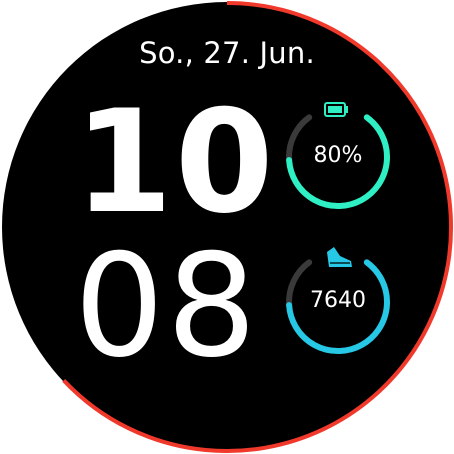  What do you see at coordinates (166, 306) in the screenshot?
I see `minute-digits: 08` at bounding box center [166, 306].